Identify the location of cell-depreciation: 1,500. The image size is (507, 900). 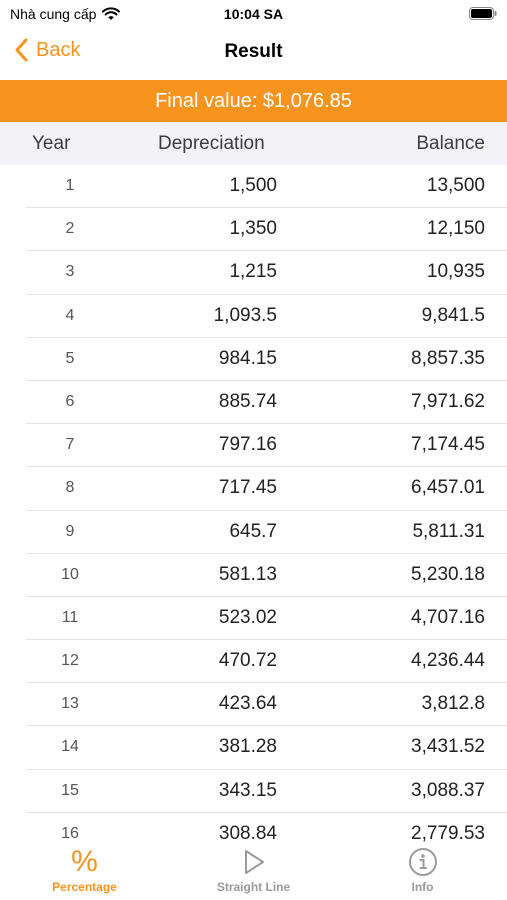
(253, 185).